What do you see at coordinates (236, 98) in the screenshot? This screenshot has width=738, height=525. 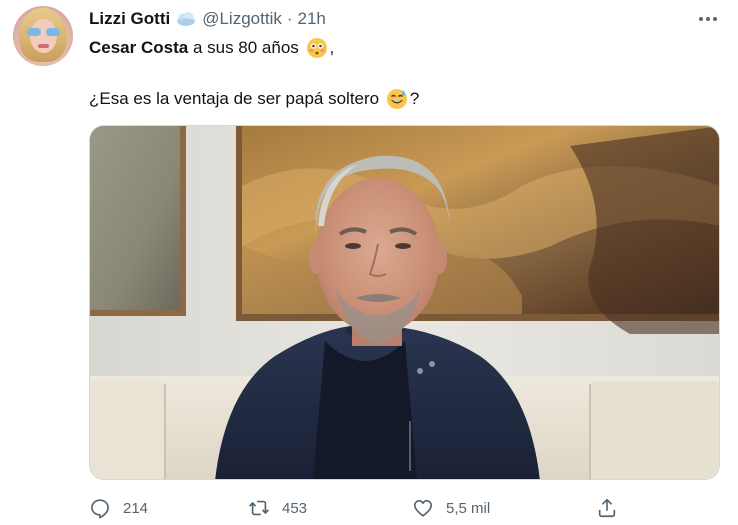 I see `tweet-text-segment: ¿Esa es la ventaja de ser papá soltero` at bounding box center [236, 98].